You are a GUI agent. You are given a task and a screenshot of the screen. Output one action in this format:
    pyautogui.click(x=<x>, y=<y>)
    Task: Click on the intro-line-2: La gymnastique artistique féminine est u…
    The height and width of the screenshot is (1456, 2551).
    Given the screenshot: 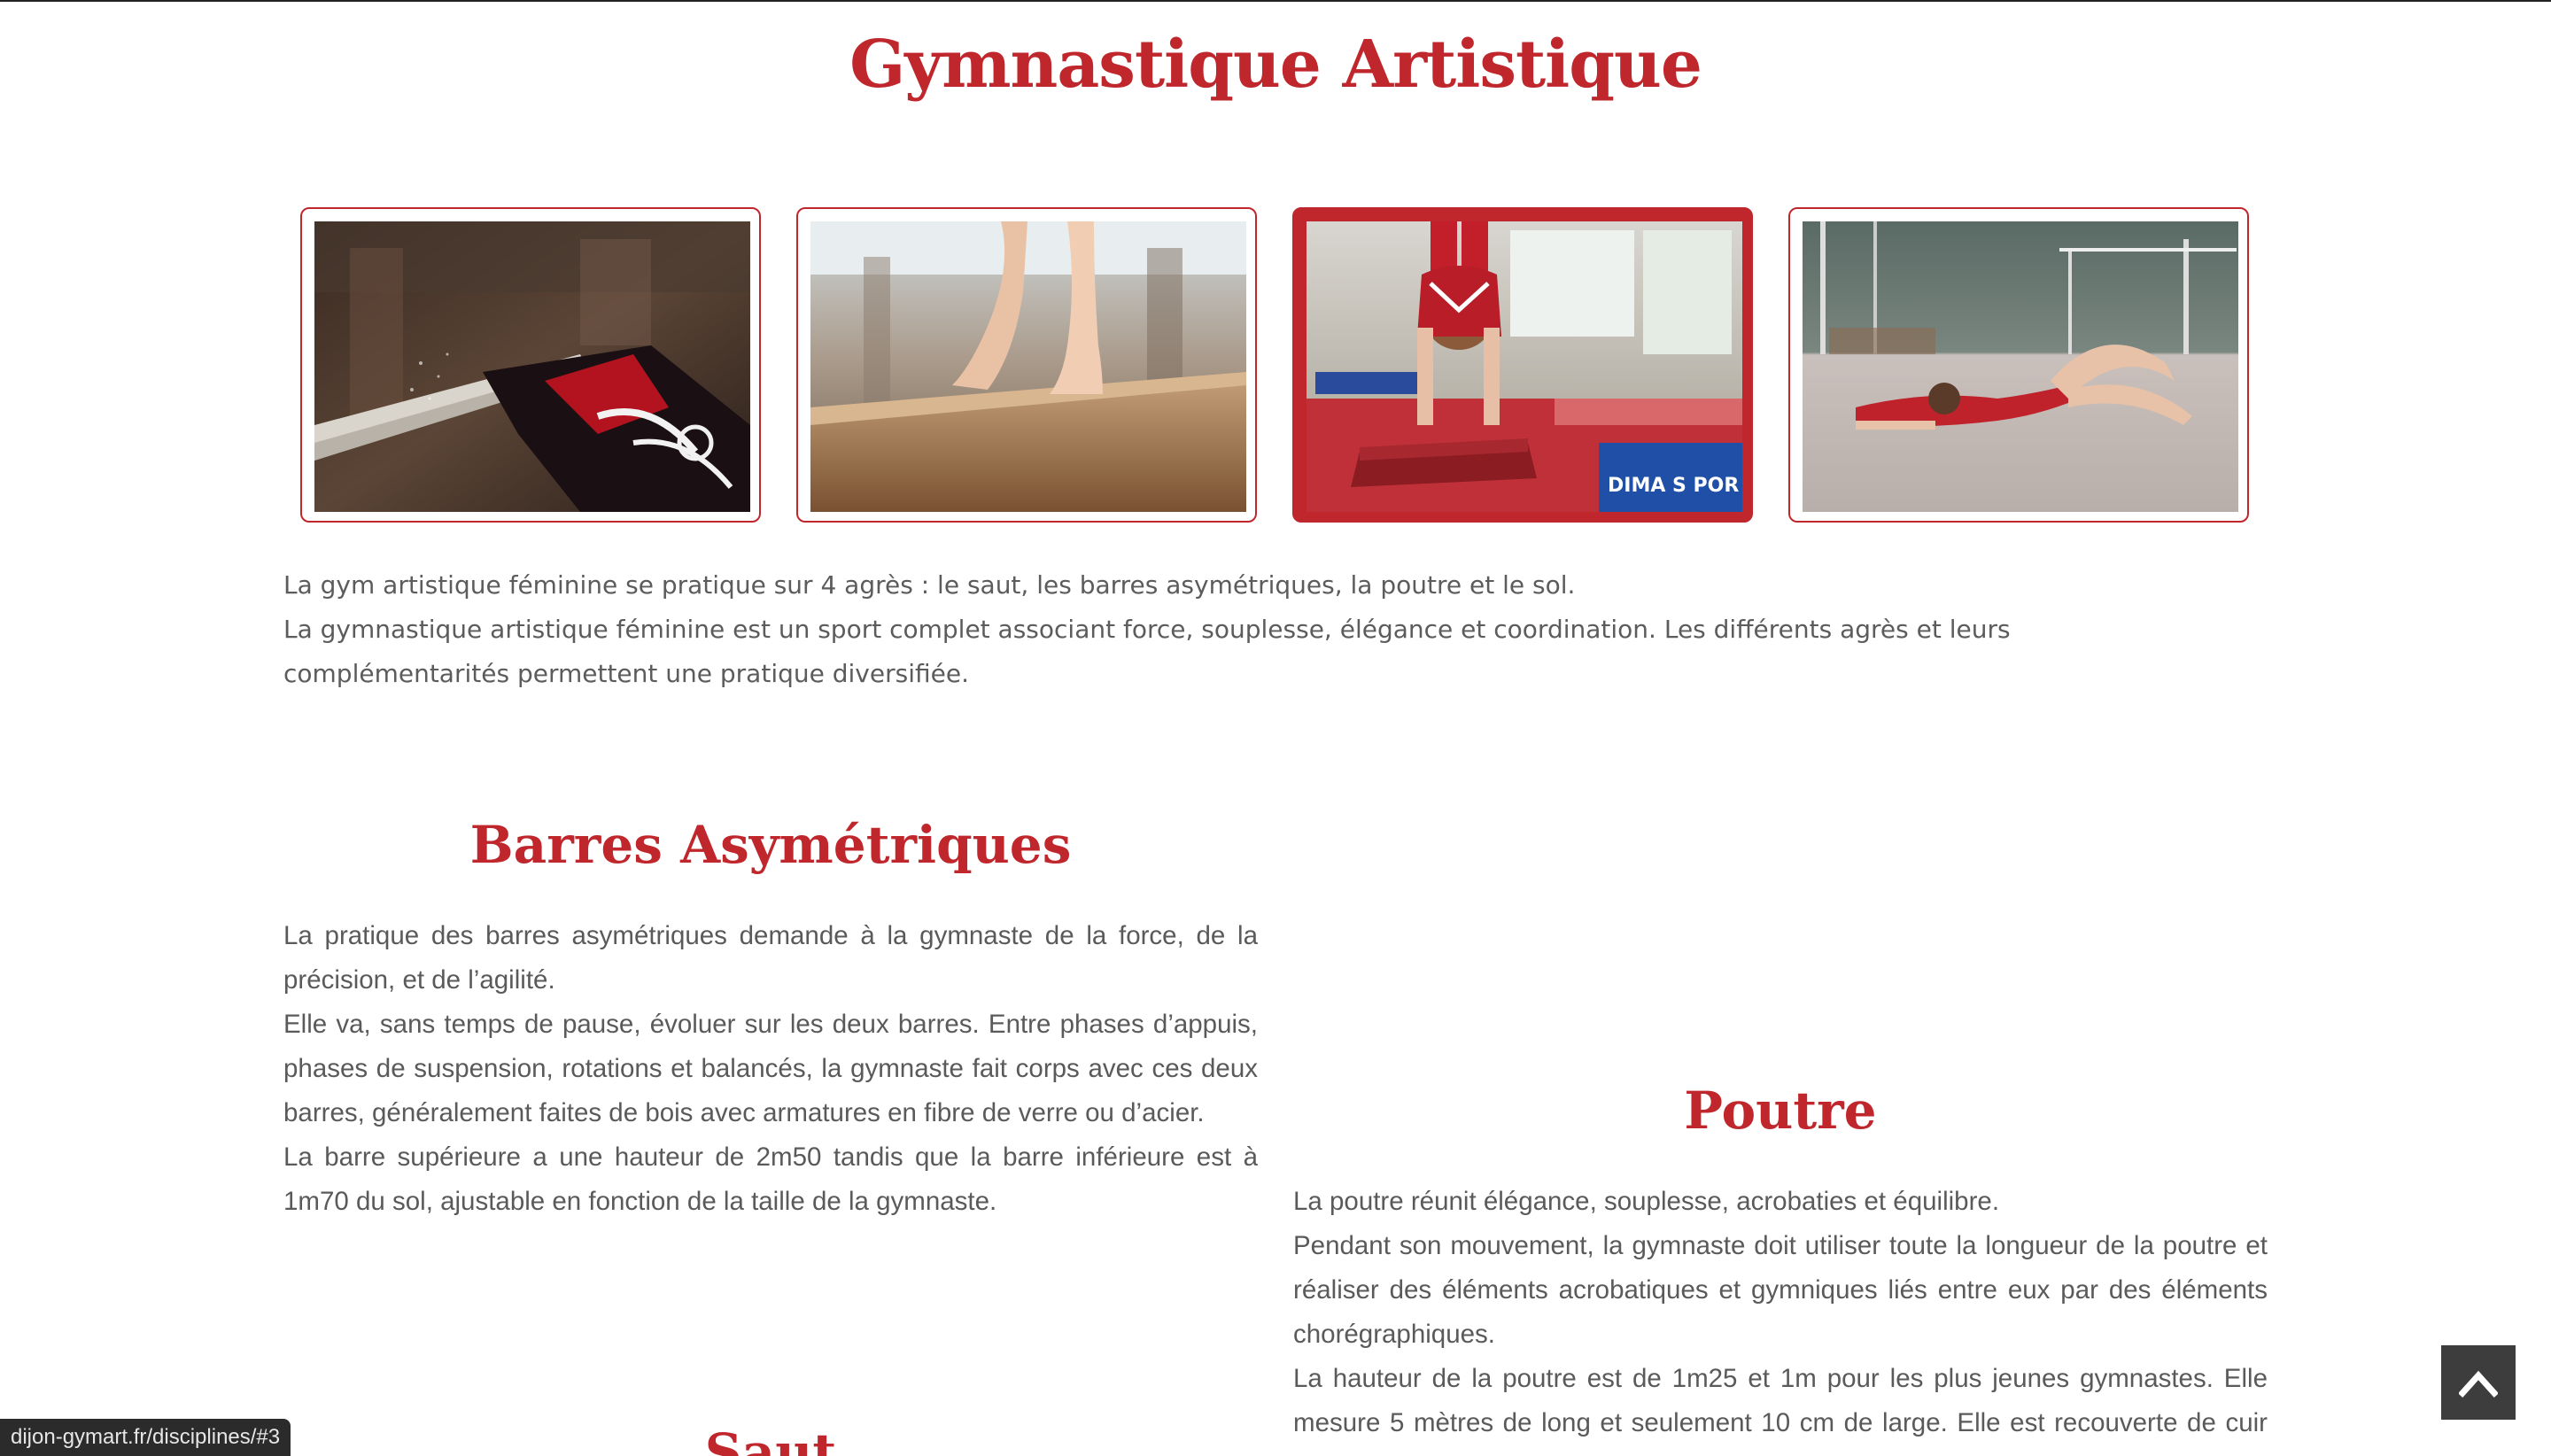 What is the action you would take?
    pyautogui.click(x=1147, y=651)
    